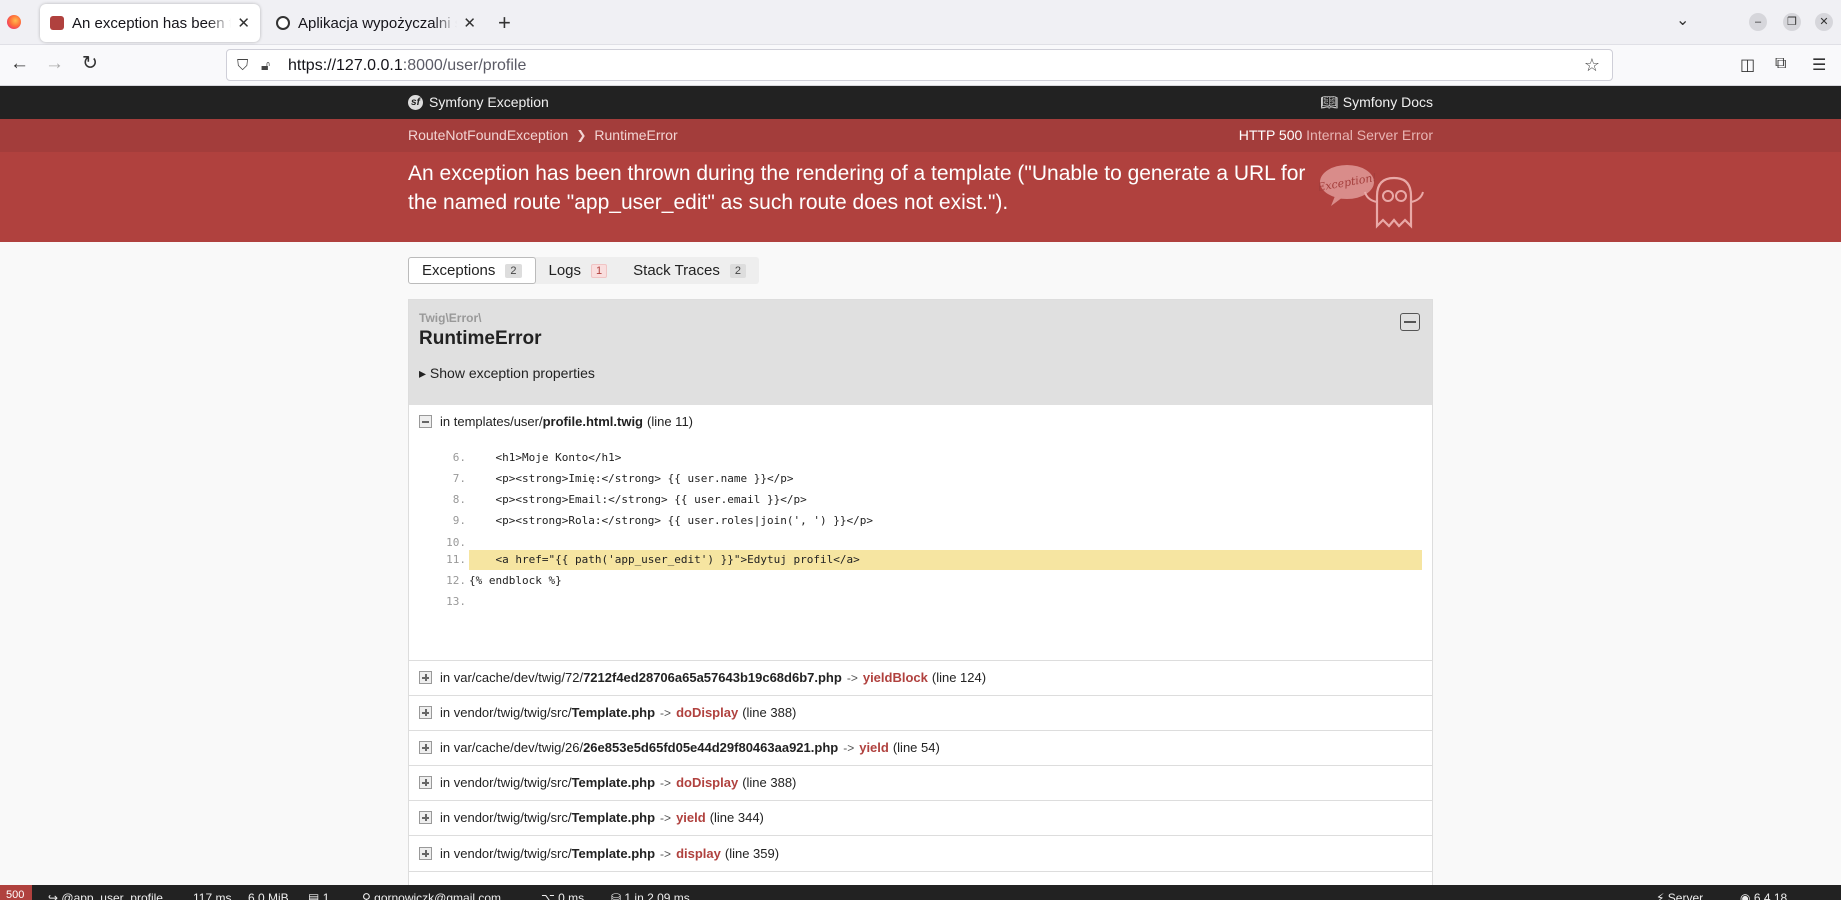  Describe the element at coordinates (456, 580) in the screenshot. I see `code-line-number: 12.` at that location.